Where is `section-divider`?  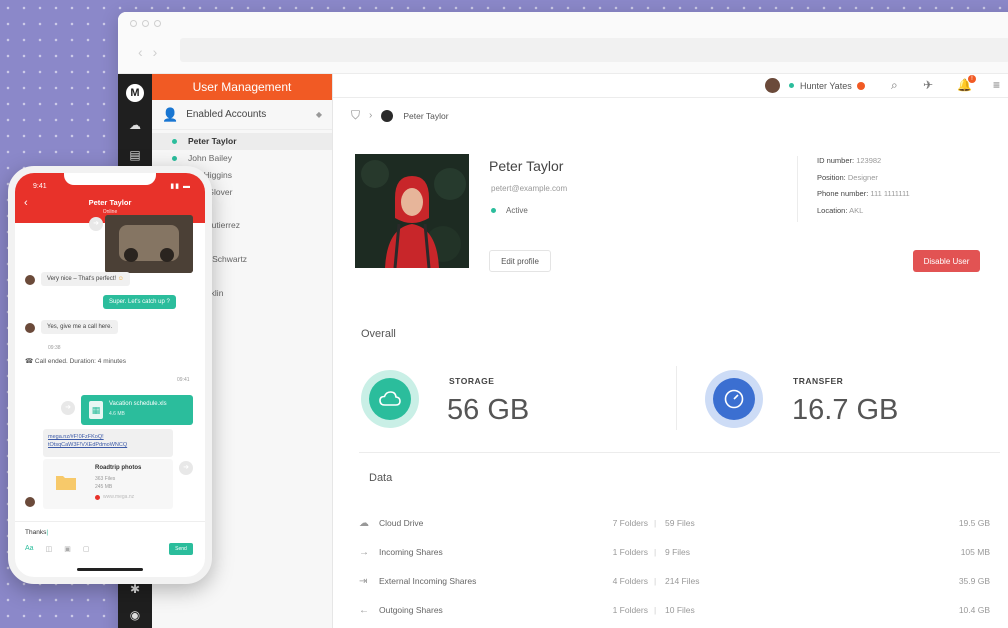
section-divider is located at coordinates (679, 452).